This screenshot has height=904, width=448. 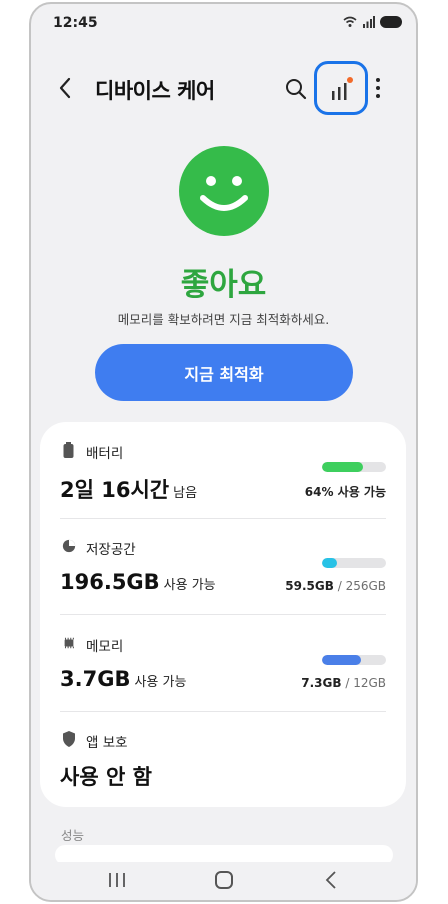 What do you see at coordinates (331, 880) in the screenshot?
I see `nav-back-icon` at bounding box center [331, 880].